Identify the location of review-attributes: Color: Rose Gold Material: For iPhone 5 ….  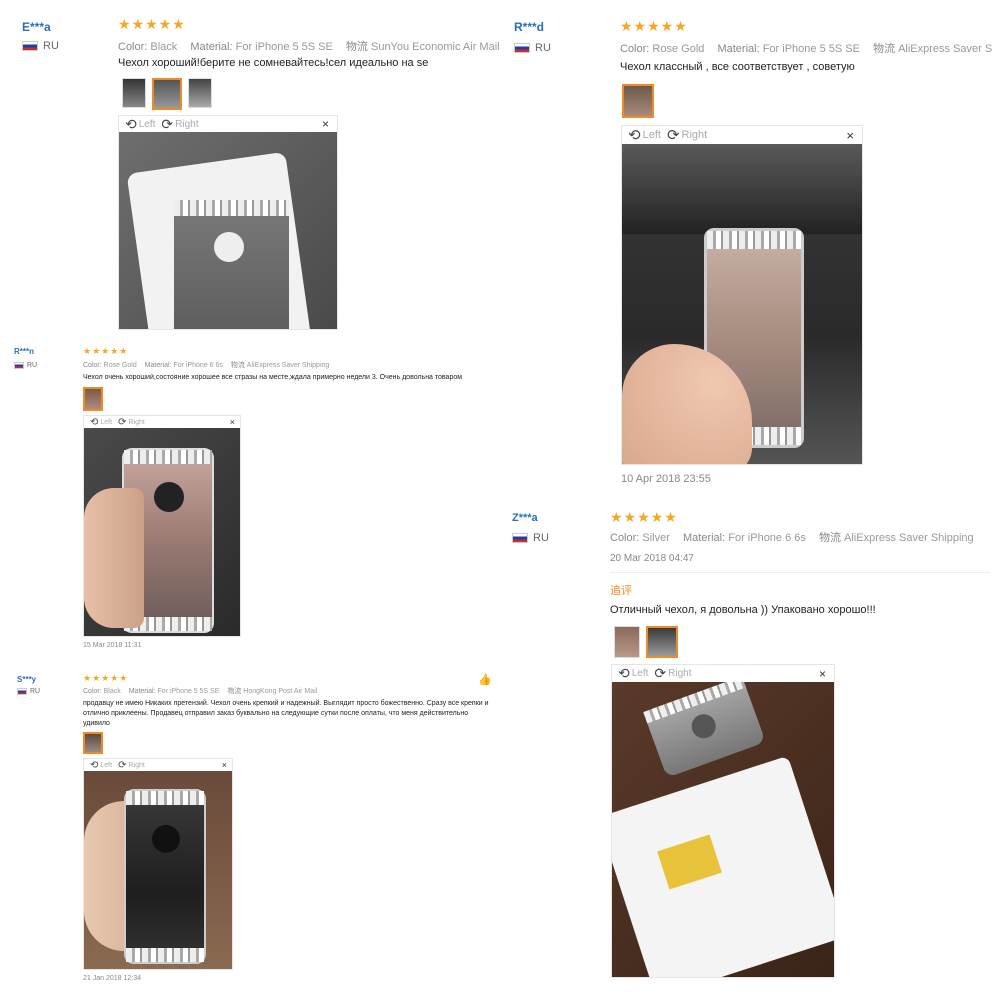
(810, 48).